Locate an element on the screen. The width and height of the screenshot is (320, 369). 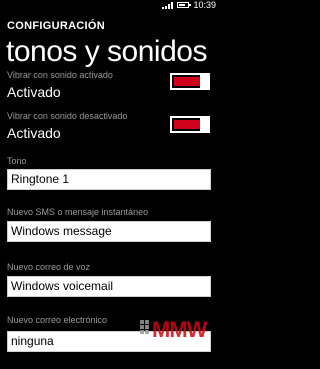
ringtone-label: Tono is located at coordinates (17, 161).